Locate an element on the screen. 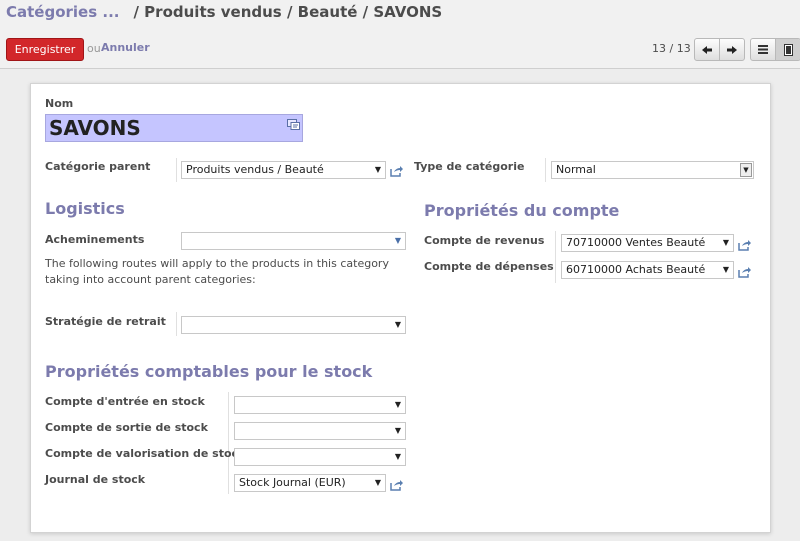 The image size is (800, 541). routes-label: Acheminements is located at coordinates (95, 239).